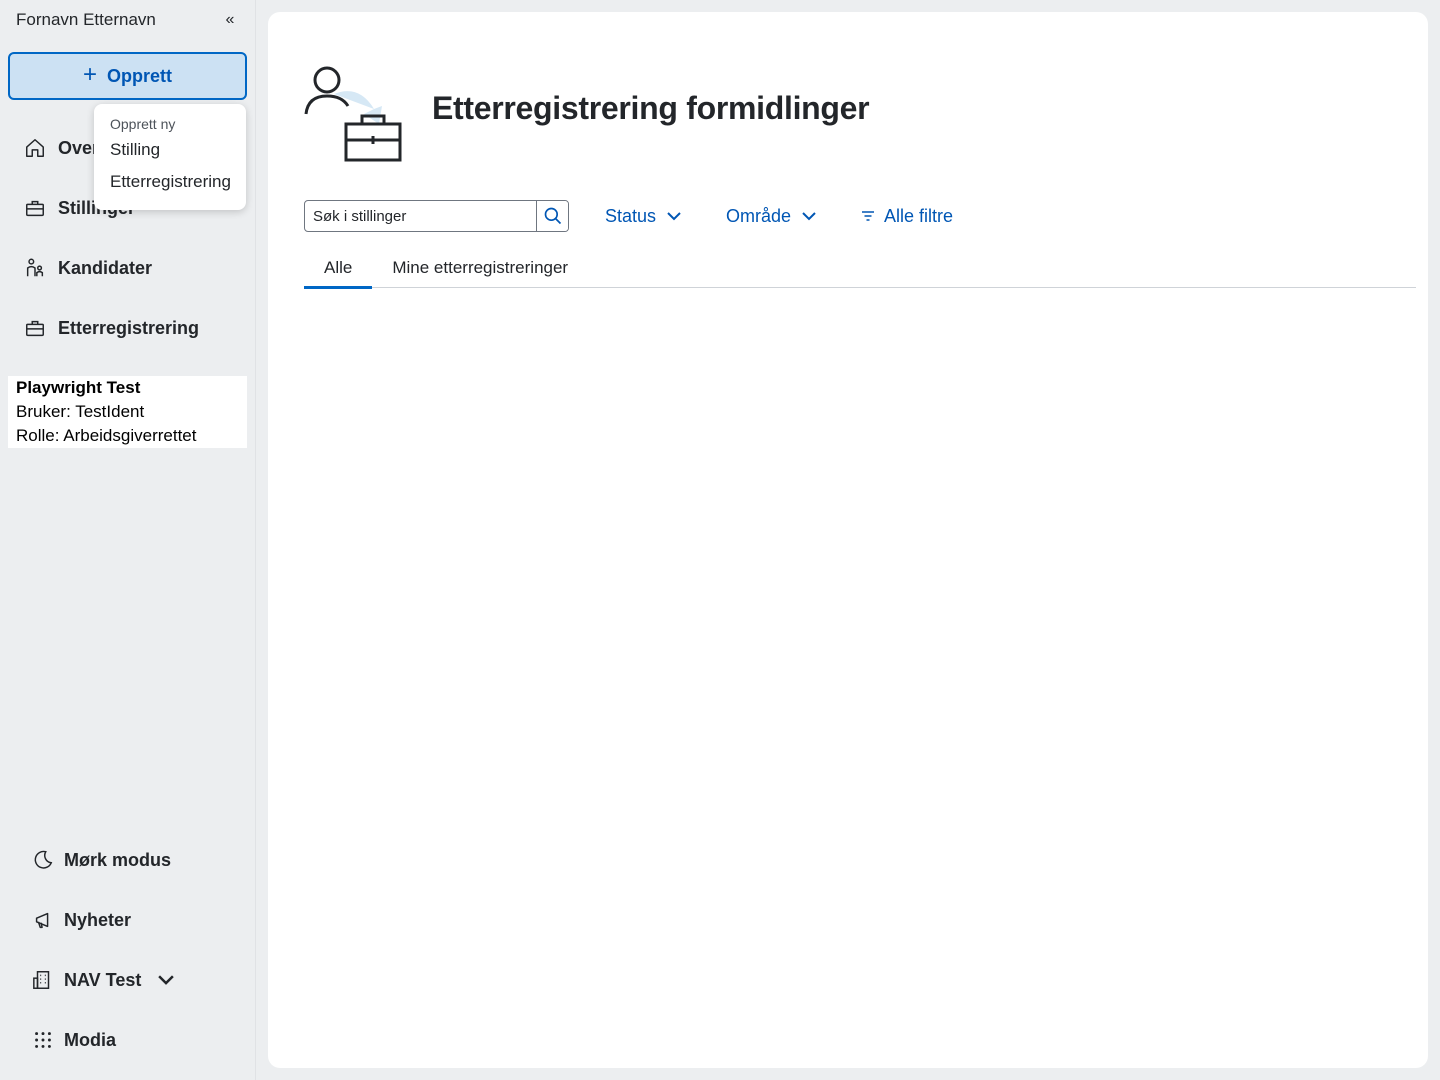 The height and width of the screenshot is (1080, 1440). What do you see at coordinates (41, 980) in the screenshot?
I see `building-icon` at bounding box center [41, 980].